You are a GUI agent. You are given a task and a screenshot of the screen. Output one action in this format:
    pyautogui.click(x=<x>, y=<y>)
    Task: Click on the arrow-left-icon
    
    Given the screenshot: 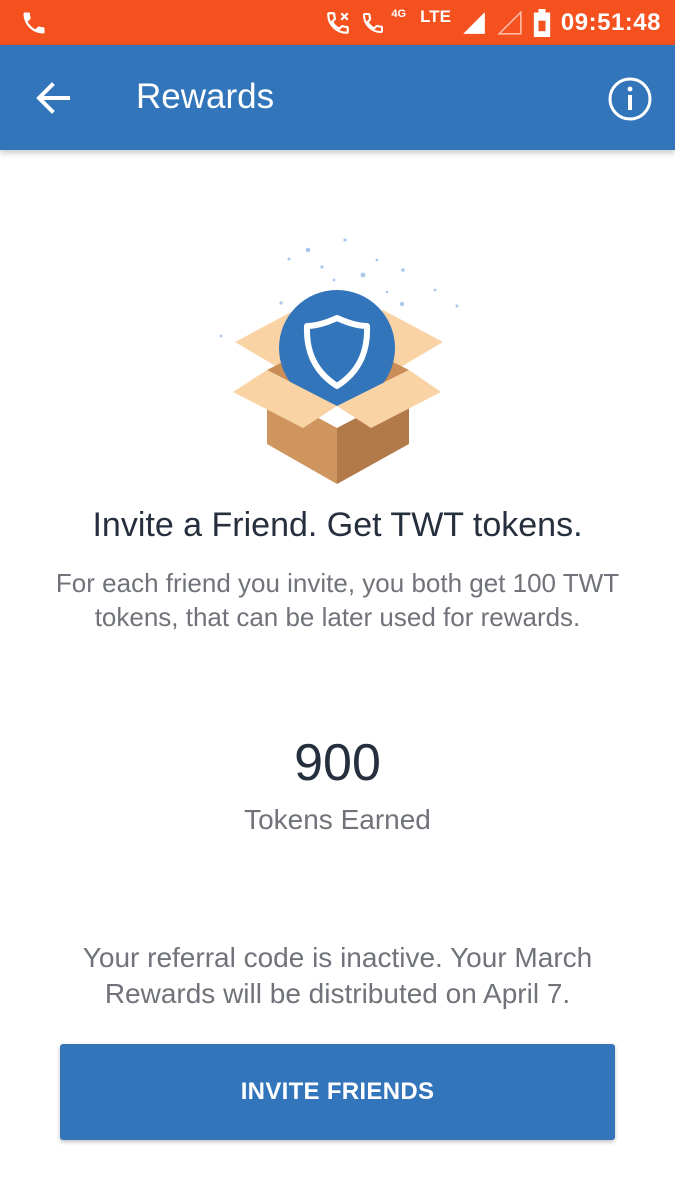 What is the action you would take?
    pyautogui.click(x=53, y=99)
    